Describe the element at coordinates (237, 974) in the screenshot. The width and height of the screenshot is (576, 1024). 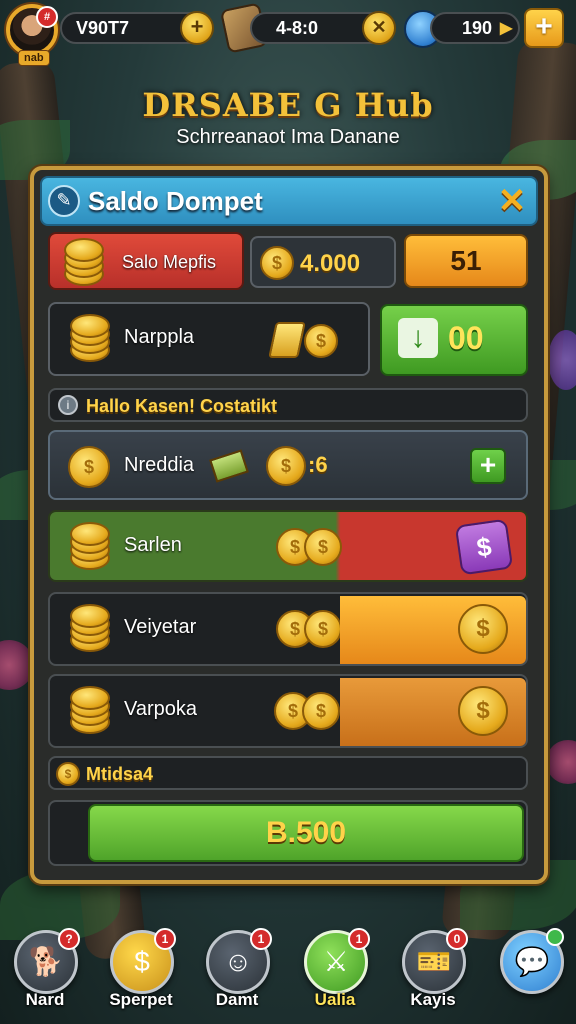
I see `nav-item-damt: ☺ 1 Damt` at that location.